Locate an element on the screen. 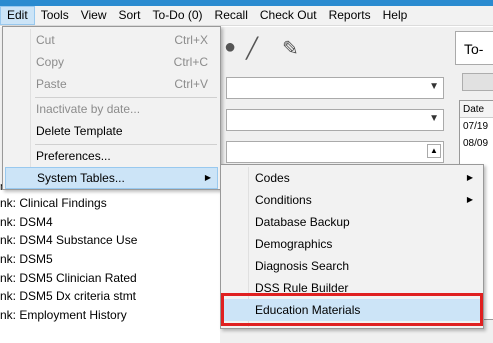 The width and height of the screenshot is (493, 343). menu-item-paste: Paste Ctrl+V is located at coordinates (111, 84).